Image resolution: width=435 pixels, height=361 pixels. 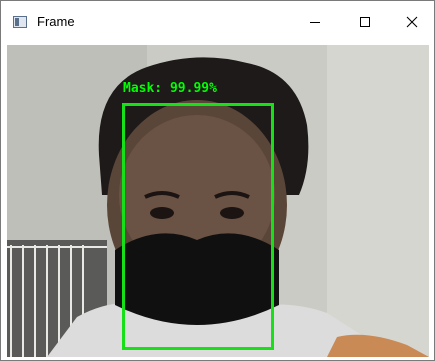 What do you see at coordinates (56, 21) in the screenshot?
I see `window-title: Frame` at bounding box center [56, 21].